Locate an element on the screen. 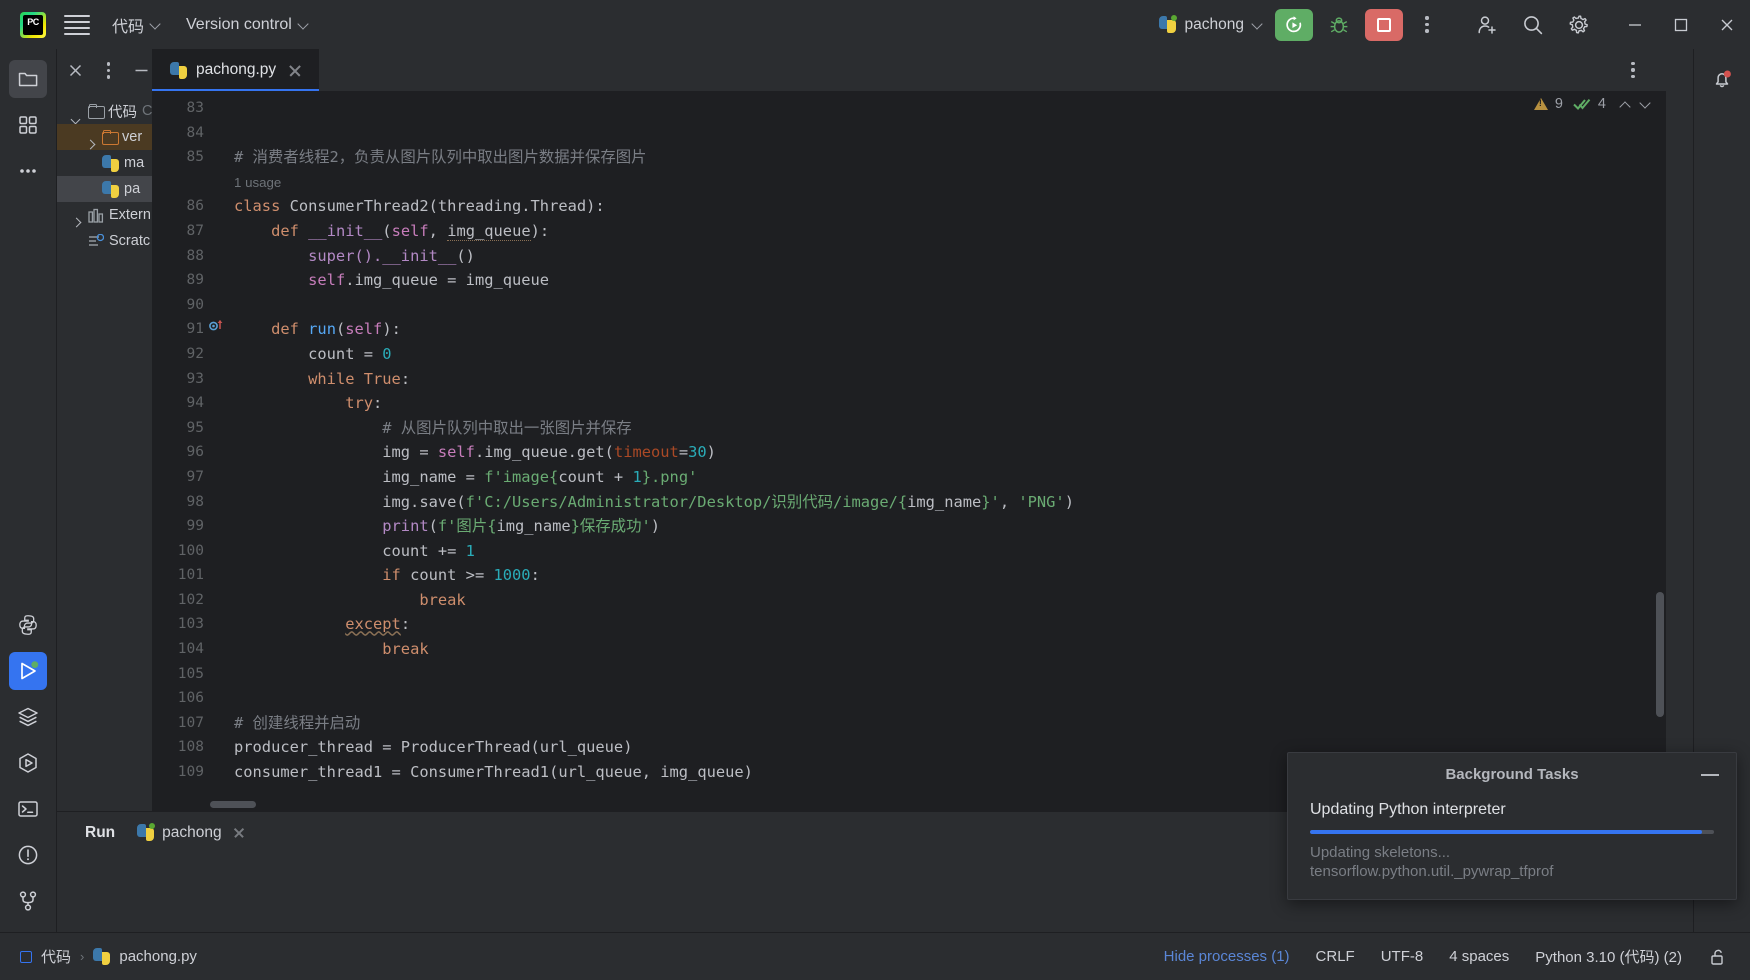 The image size is (1750, 980). tree-item-scratches: Scratc is located at coordinates (104, 241).